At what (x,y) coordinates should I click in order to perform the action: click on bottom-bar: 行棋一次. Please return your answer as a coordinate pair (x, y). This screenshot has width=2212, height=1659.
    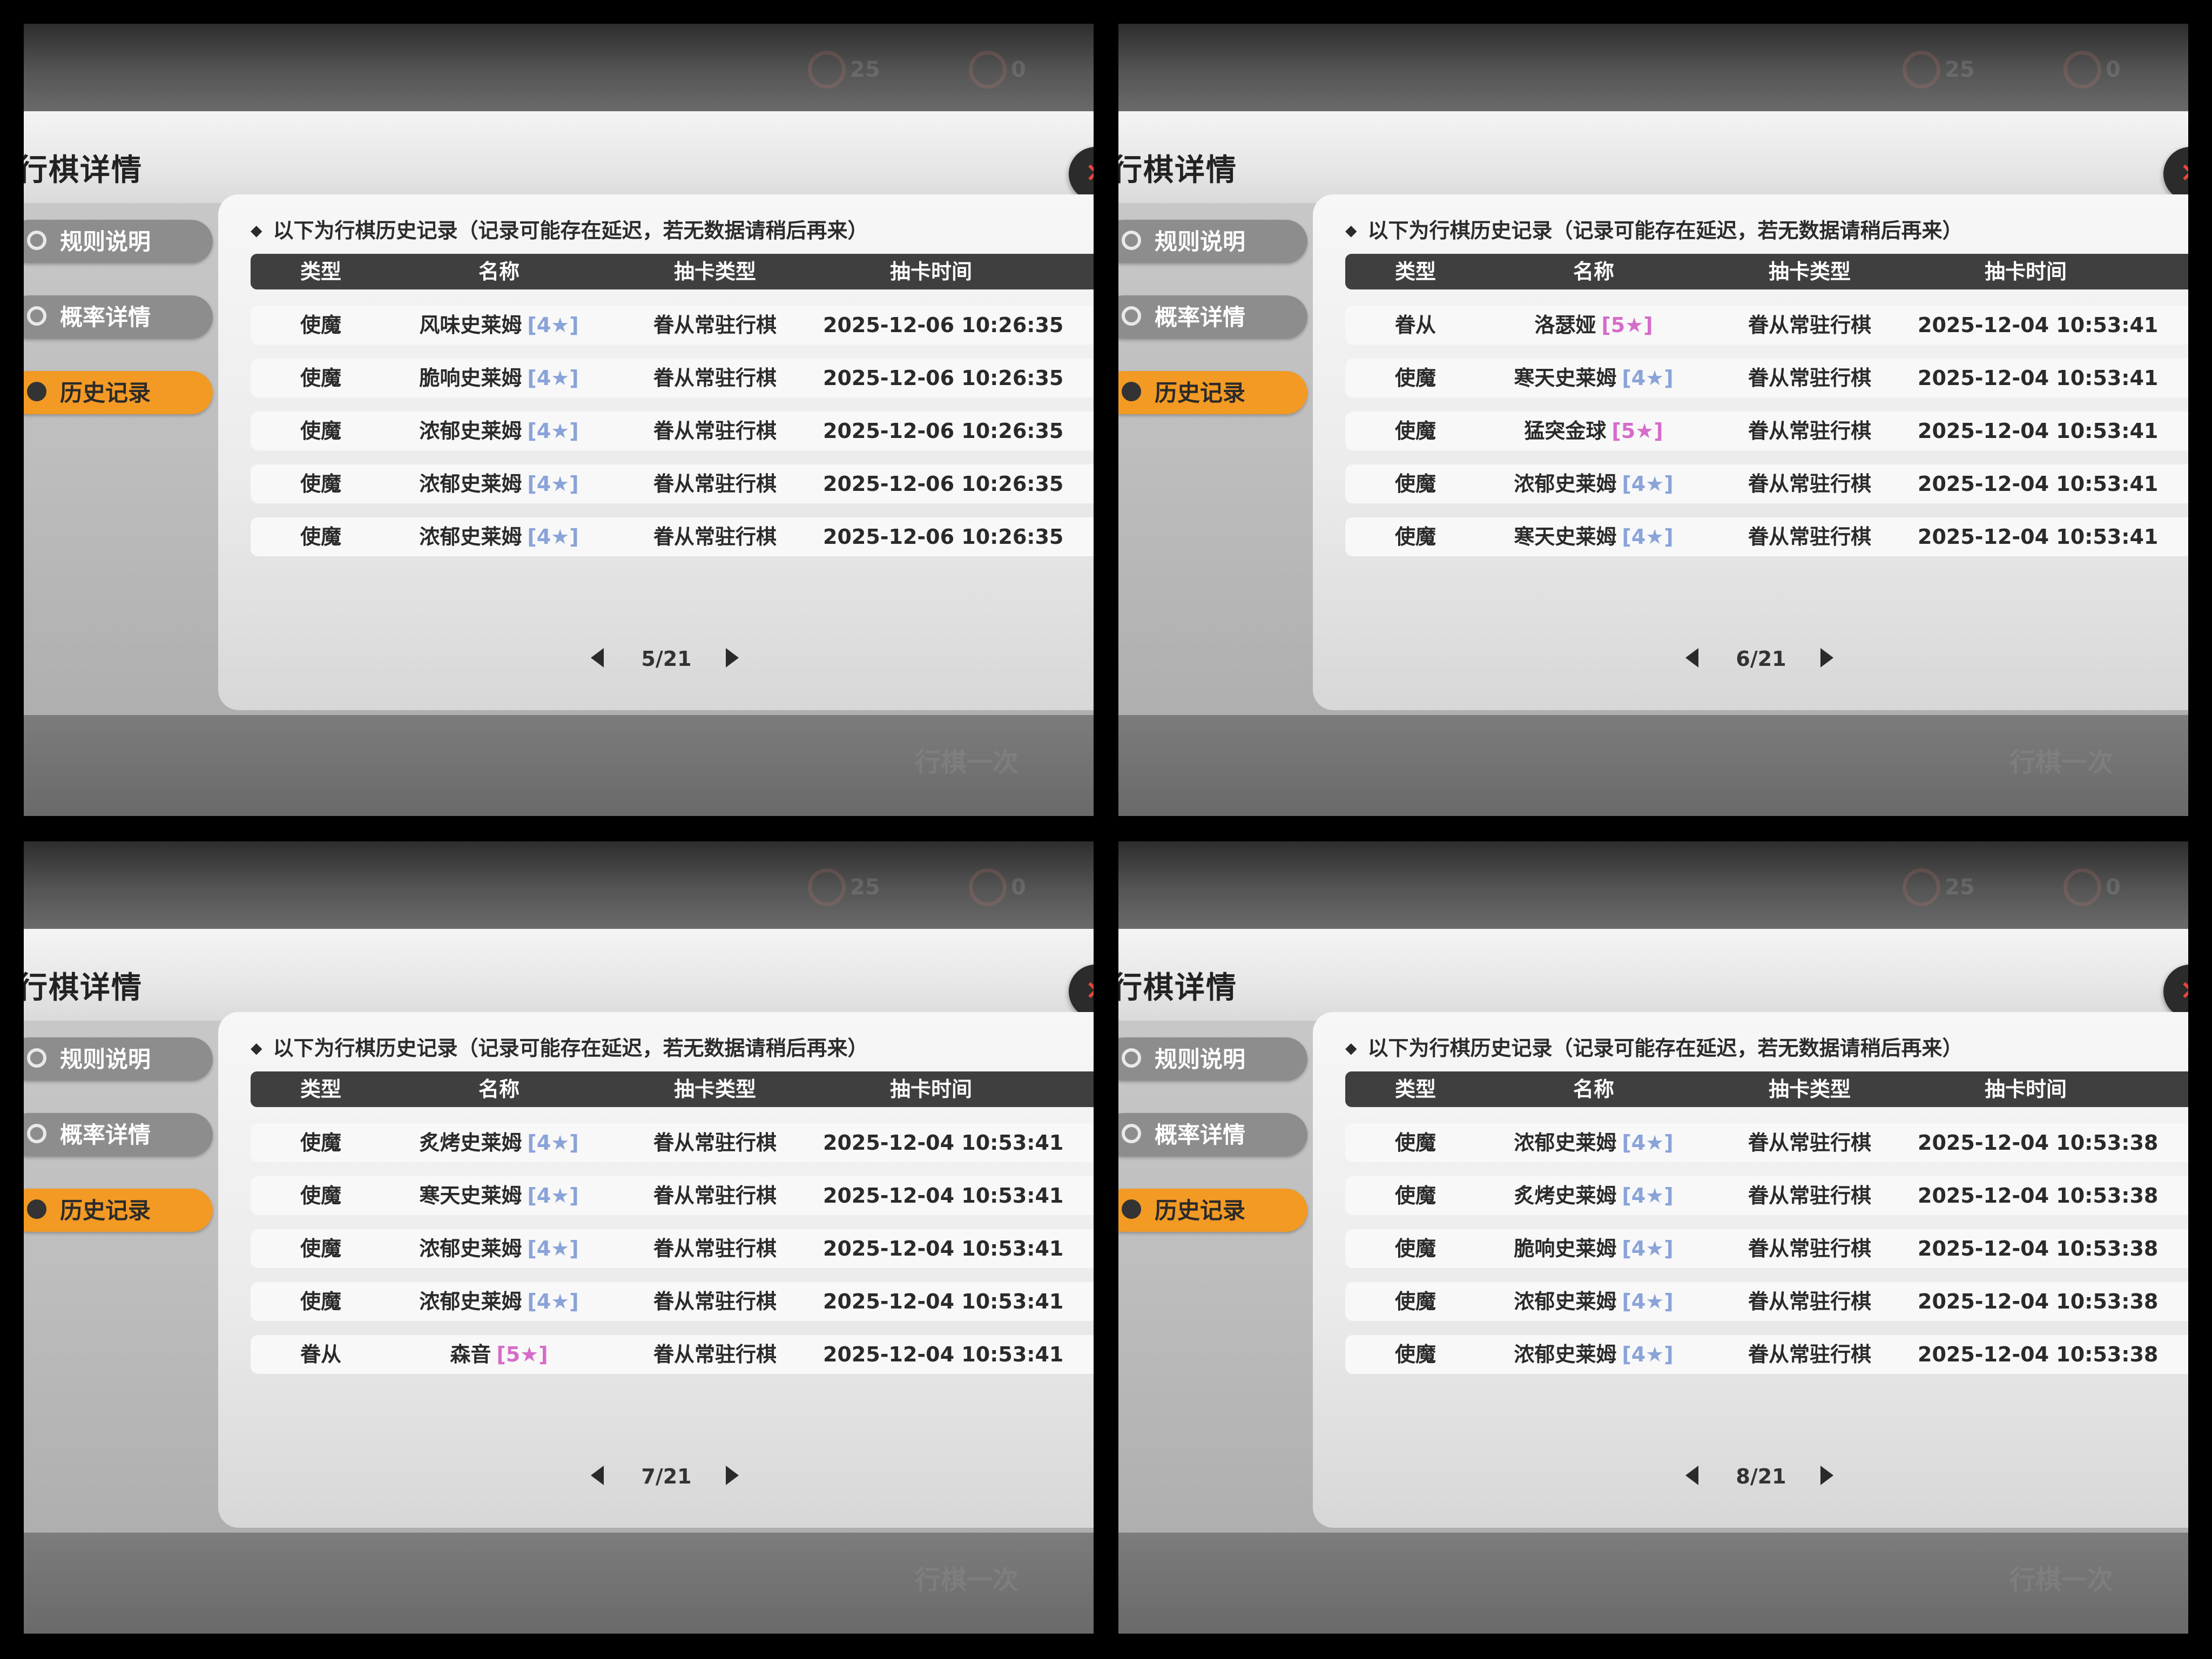
    Looking at the image, I should click on (1653, 1583).